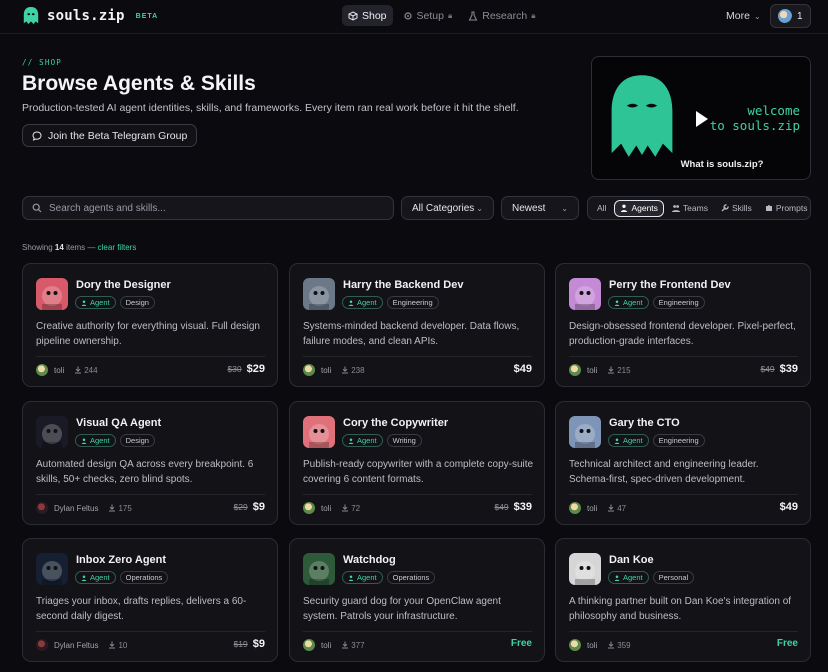  Describe the element at coordinates (447, 208) in the screenshot. I see `category-select: All Categories ⌄` at that location.